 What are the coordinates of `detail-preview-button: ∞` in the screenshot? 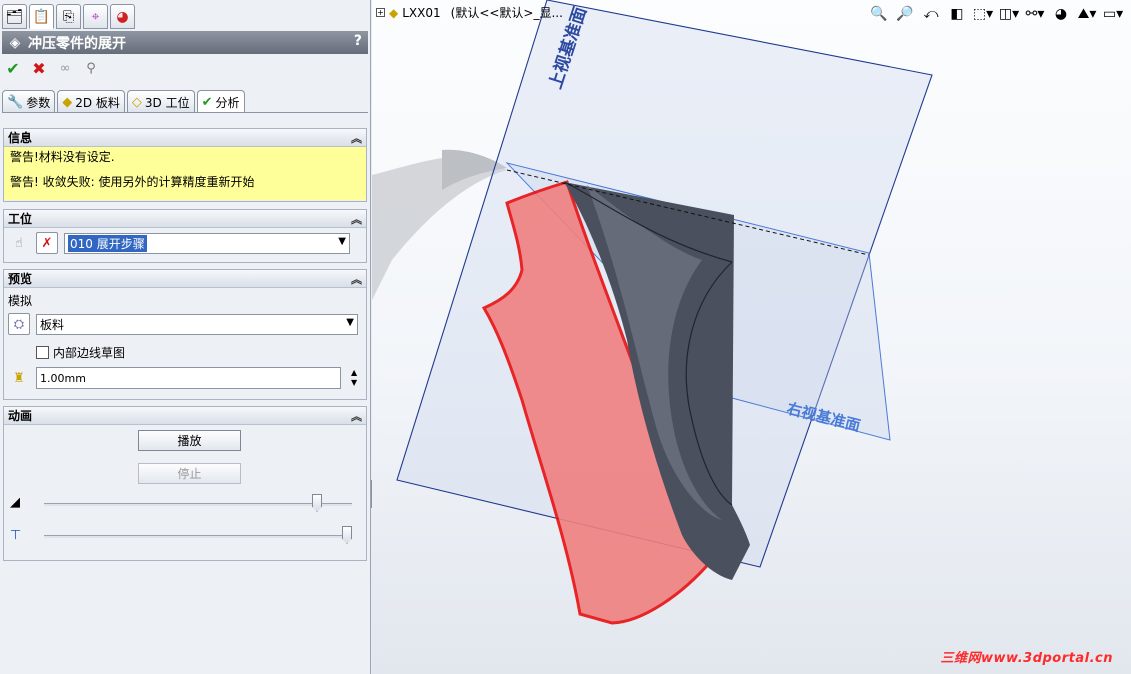 It's located at (65, 68).